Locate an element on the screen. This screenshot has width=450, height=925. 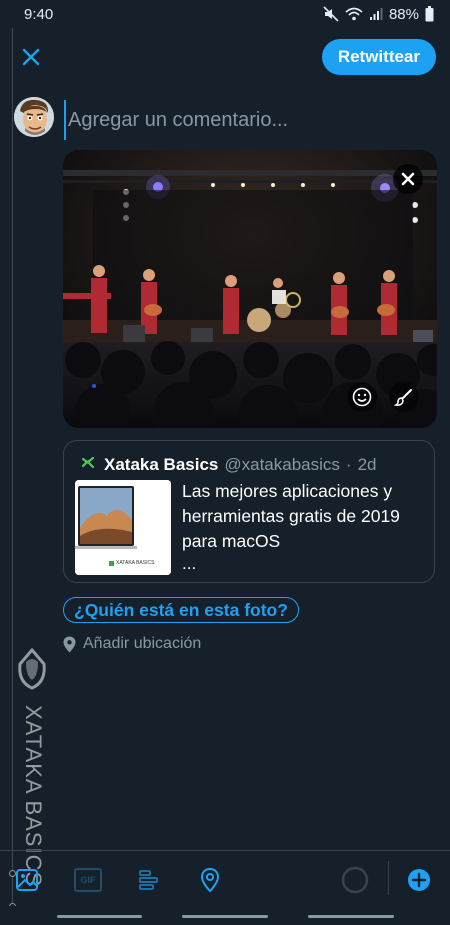
progress-ring-icon is located at coordinates (355, 880).